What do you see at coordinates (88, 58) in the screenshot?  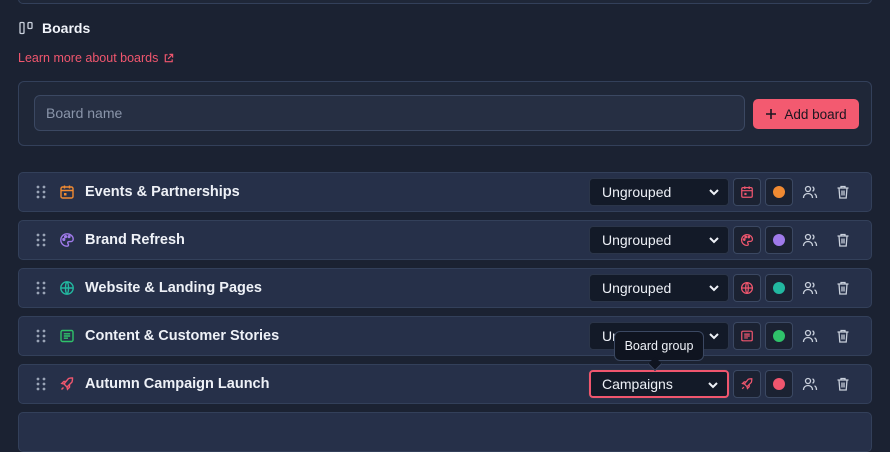 I see `learn-more-label: Learn more about boards` at bounding box center [88, 58].